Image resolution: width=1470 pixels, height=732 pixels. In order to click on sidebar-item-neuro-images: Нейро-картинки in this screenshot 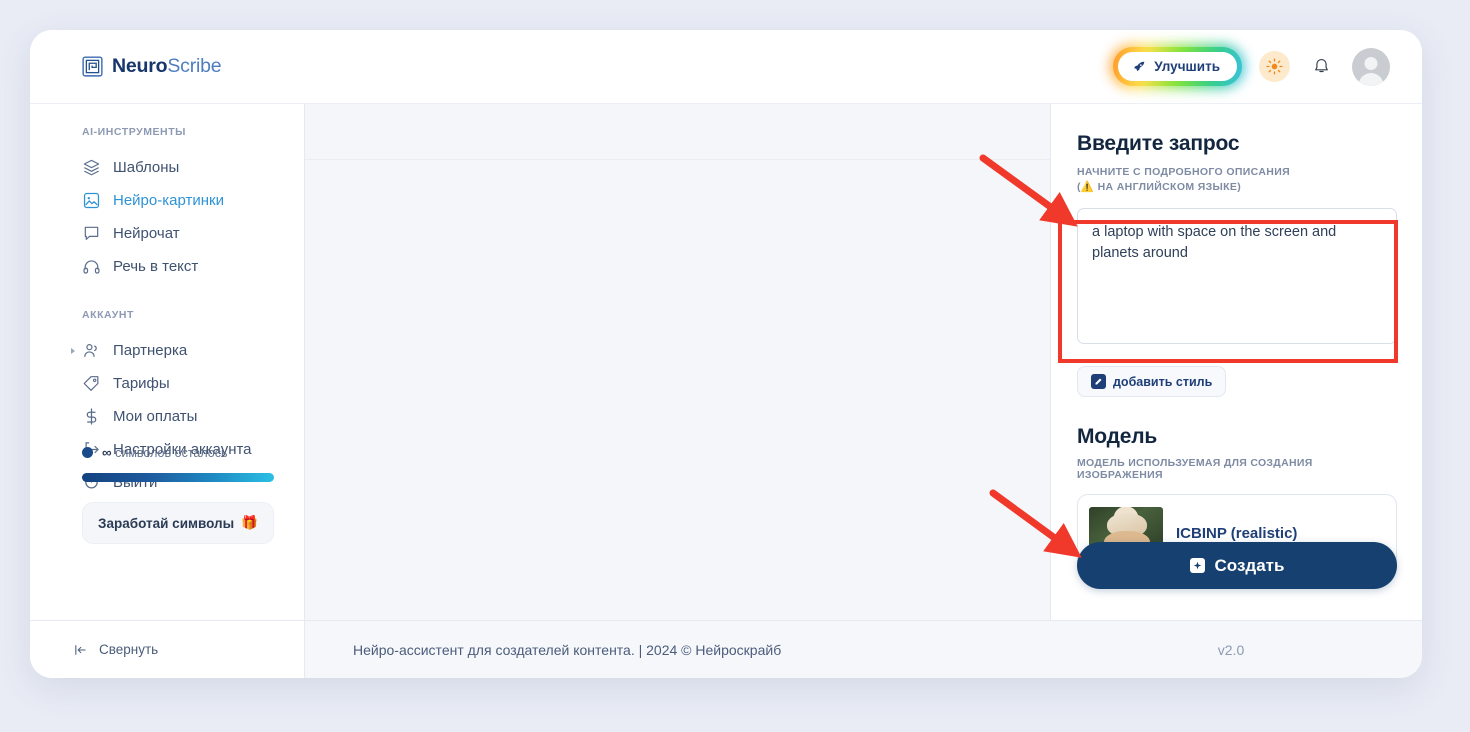, I will do `click(167, 200)`.